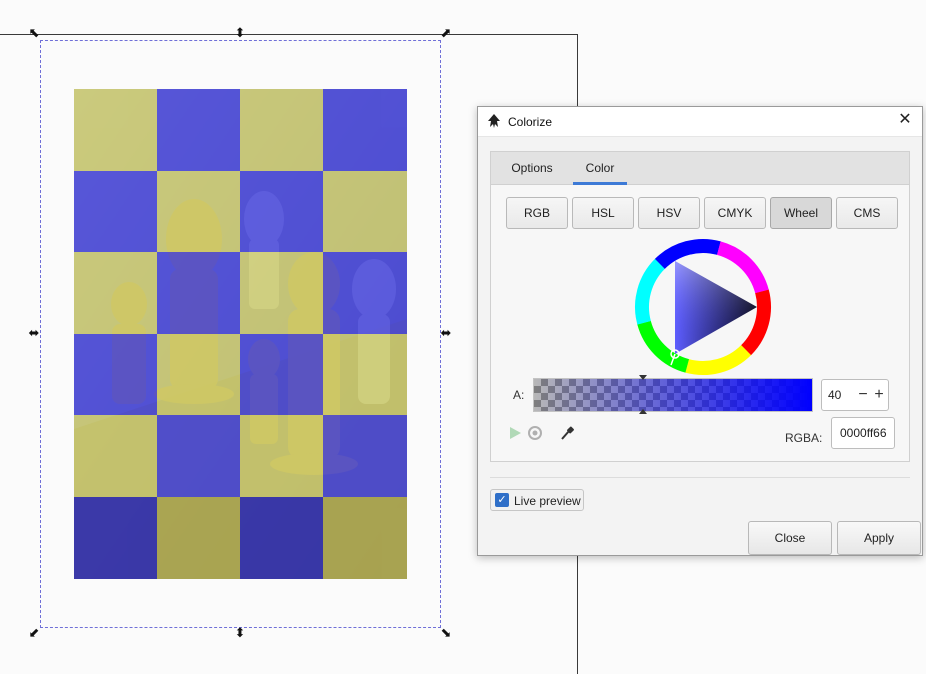 This screenshot has height=674, width=926. Describe the element at coordinates (643, 411) in the screenshot. I see `alpha-marker-bottom` at that location.